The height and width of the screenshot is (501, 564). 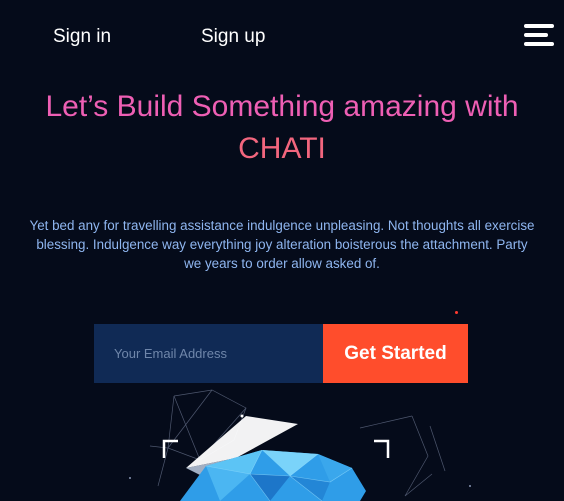 I want to click on description-line: we years to order allow asked of., so click(x=282, y=263).